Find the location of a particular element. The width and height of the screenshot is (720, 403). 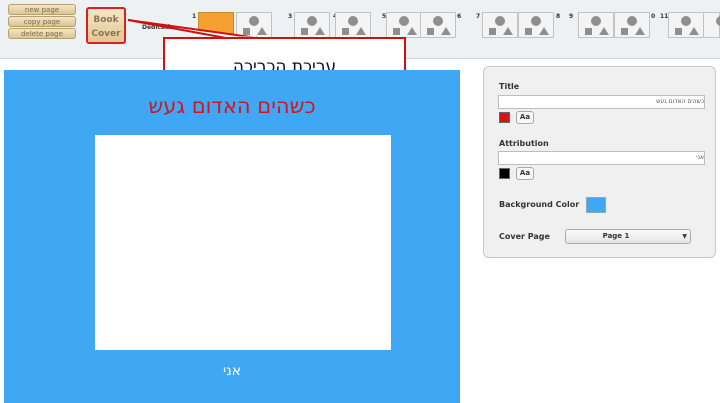

cover-page-select: Page 1 ▼ is located at coordinates (628, 236).